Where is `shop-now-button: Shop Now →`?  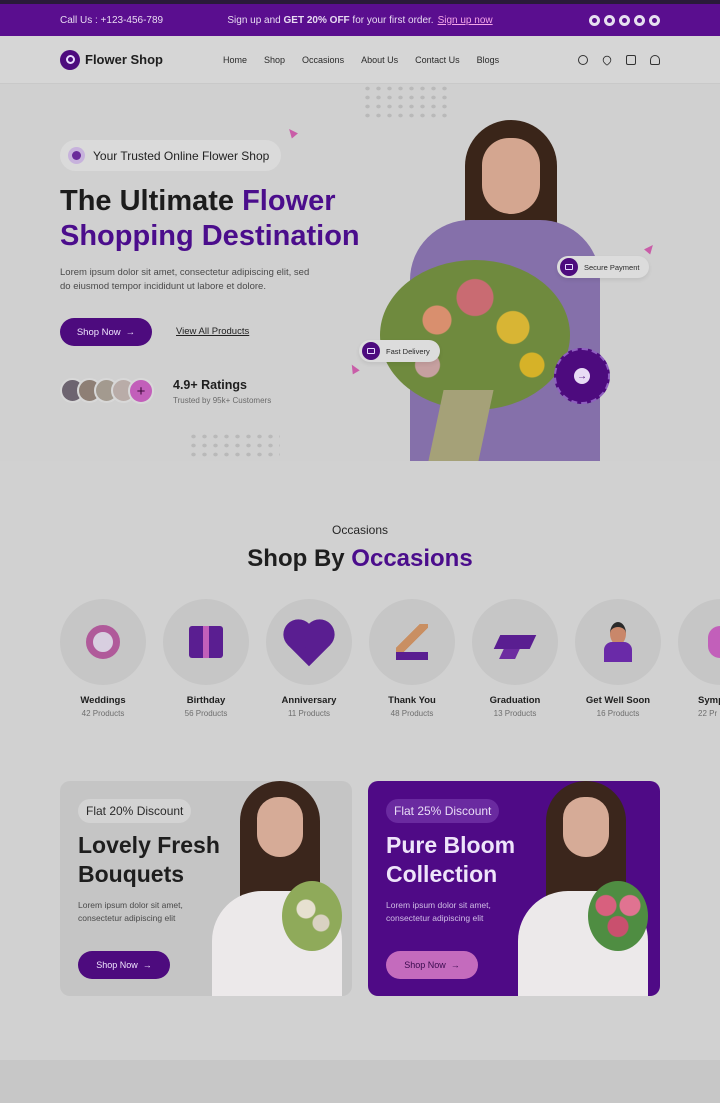 shop-now-button: Shop Now → is located at coordinates (106, 332).